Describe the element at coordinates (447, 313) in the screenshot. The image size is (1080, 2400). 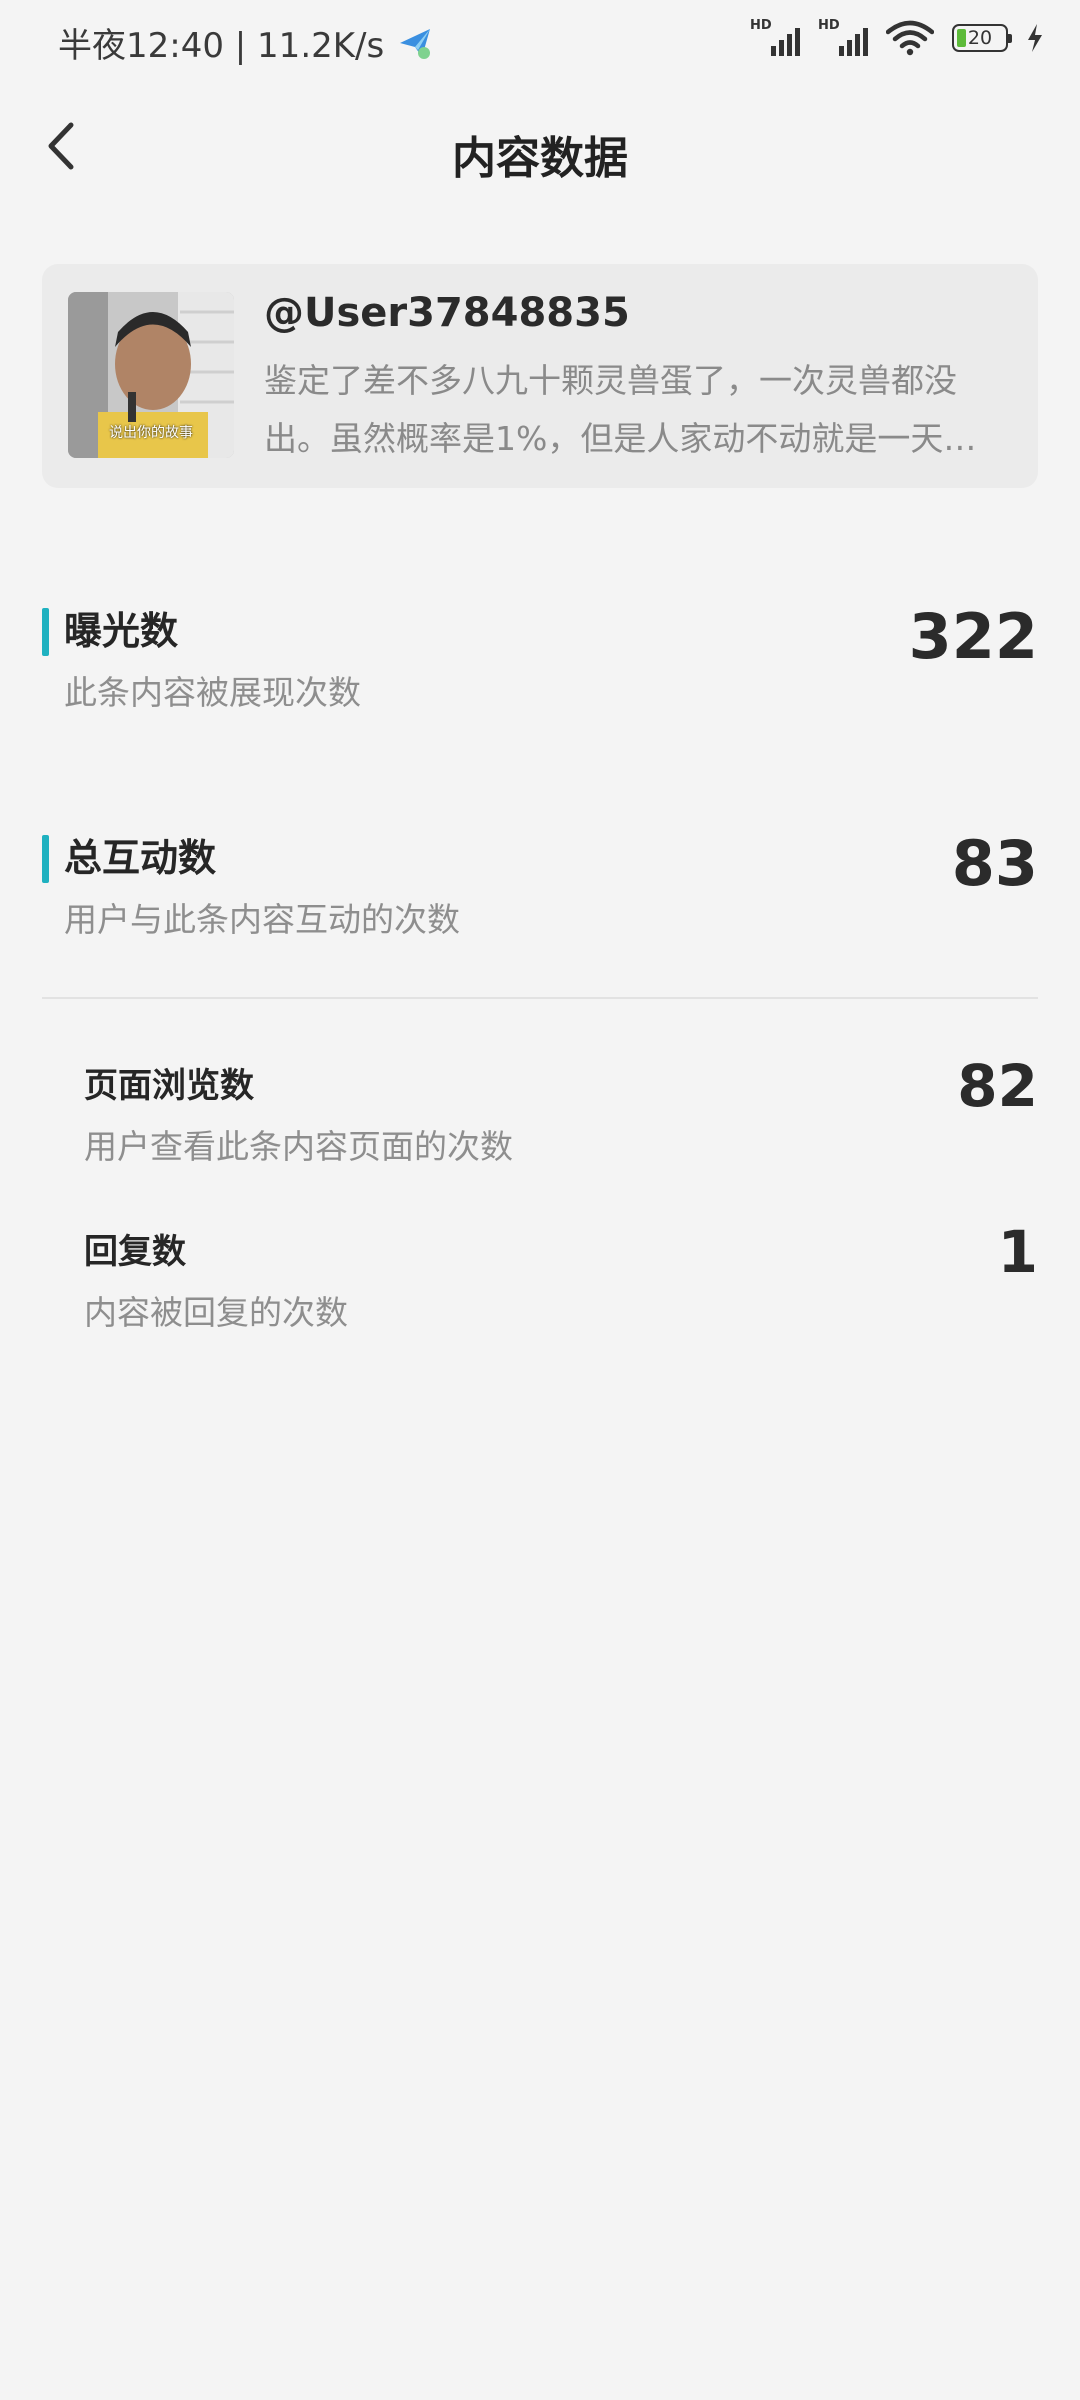
I see `post-username: @User37848835` at that location.